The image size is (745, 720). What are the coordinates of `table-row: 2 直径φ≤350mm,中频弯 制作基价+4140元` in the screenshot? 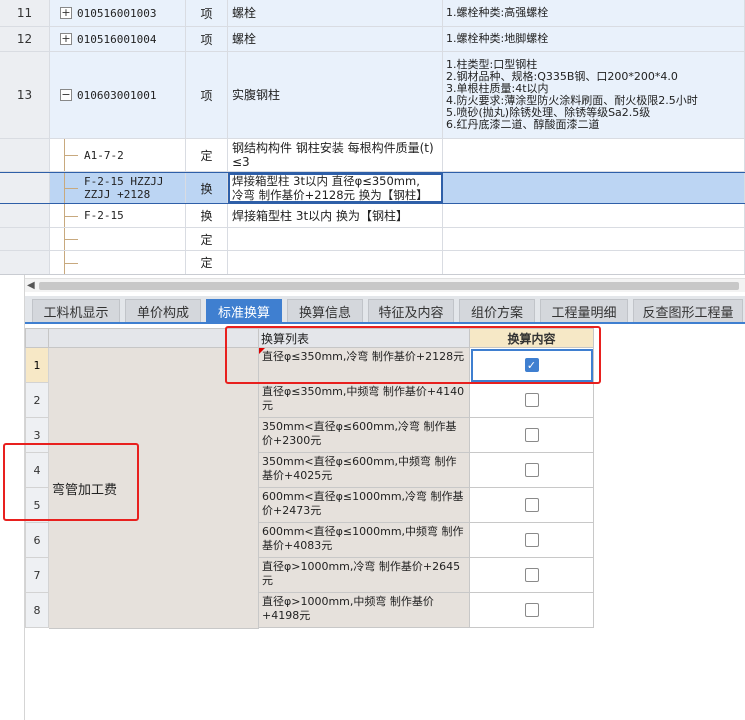 It's located at (310, 400).